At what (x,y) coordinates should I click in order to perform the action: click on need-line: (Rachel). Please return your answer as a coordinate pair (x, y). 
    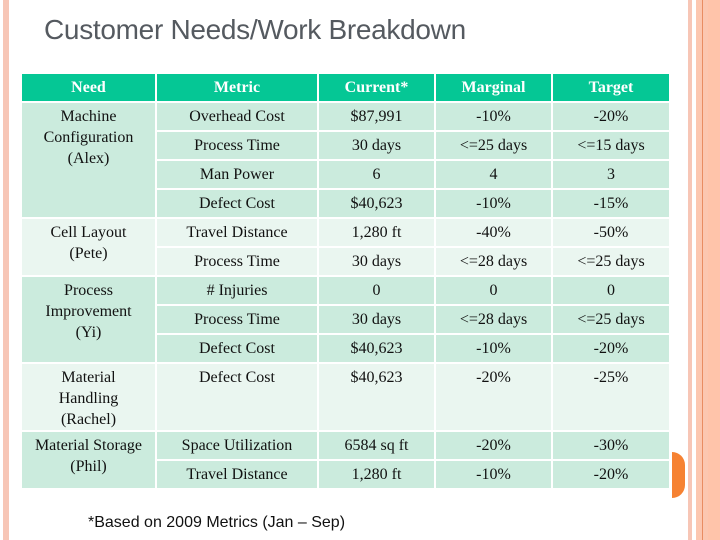
    Looking at the image, I should click on (88, 419).